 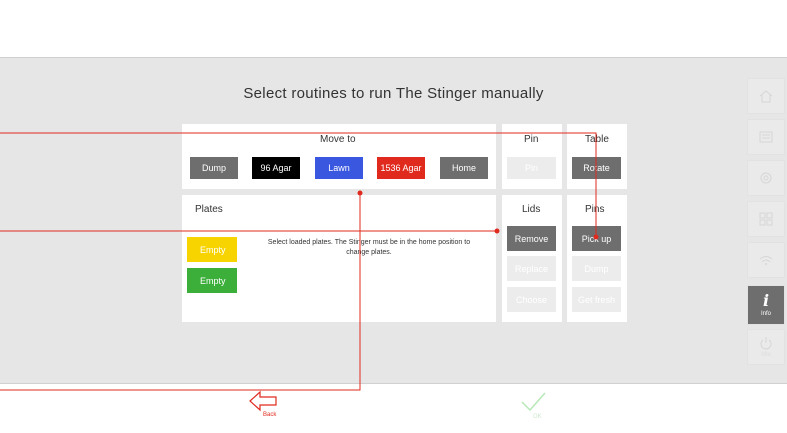 What do you see at coordinates (766, 300) in the screenshot?
I see `info-icon: i` at bounding box center [766, 300].